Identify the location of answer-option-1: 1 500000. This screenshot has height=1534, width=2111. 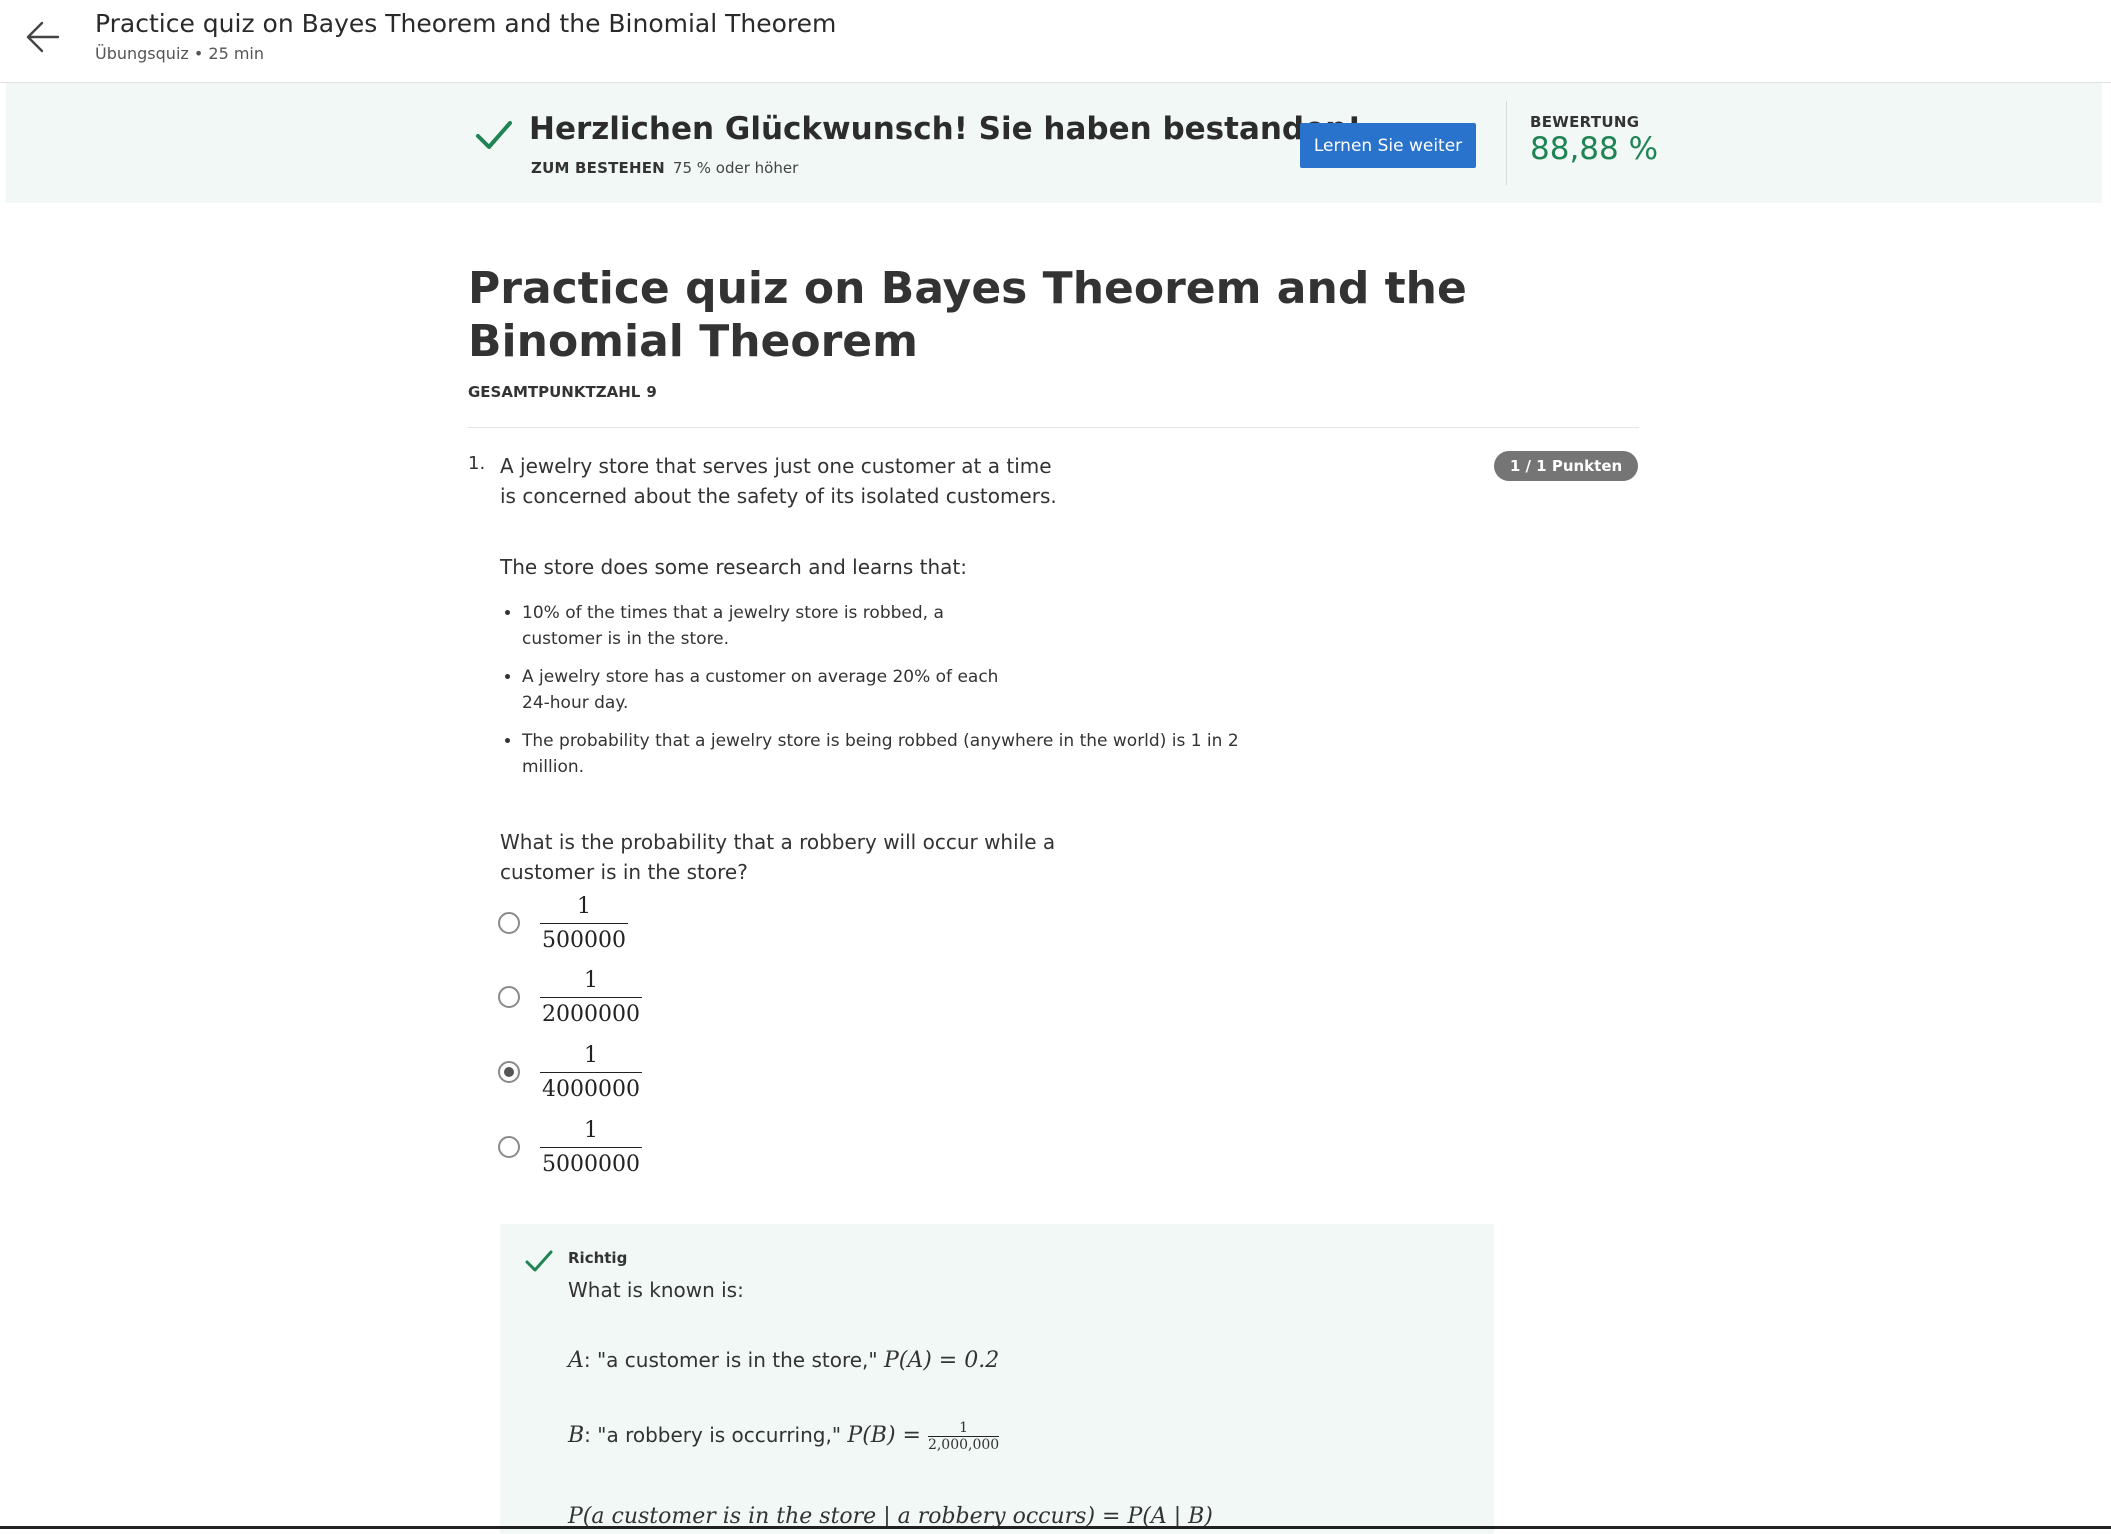
(563, 923).